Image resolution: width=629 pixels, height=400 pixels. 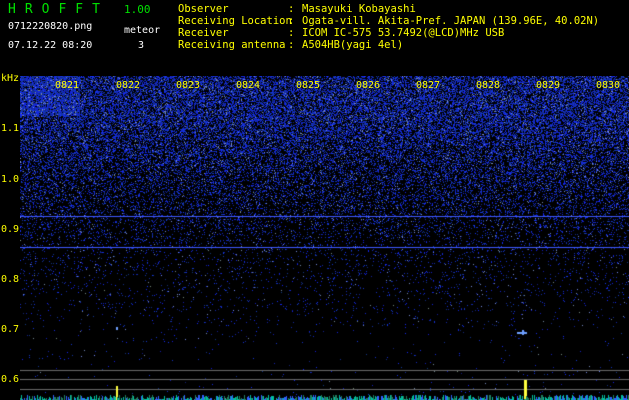 What do you see at coordinates (141, 45) in the screenshot?
I see `meteor-count: 3` at bounding box center [141, 45].